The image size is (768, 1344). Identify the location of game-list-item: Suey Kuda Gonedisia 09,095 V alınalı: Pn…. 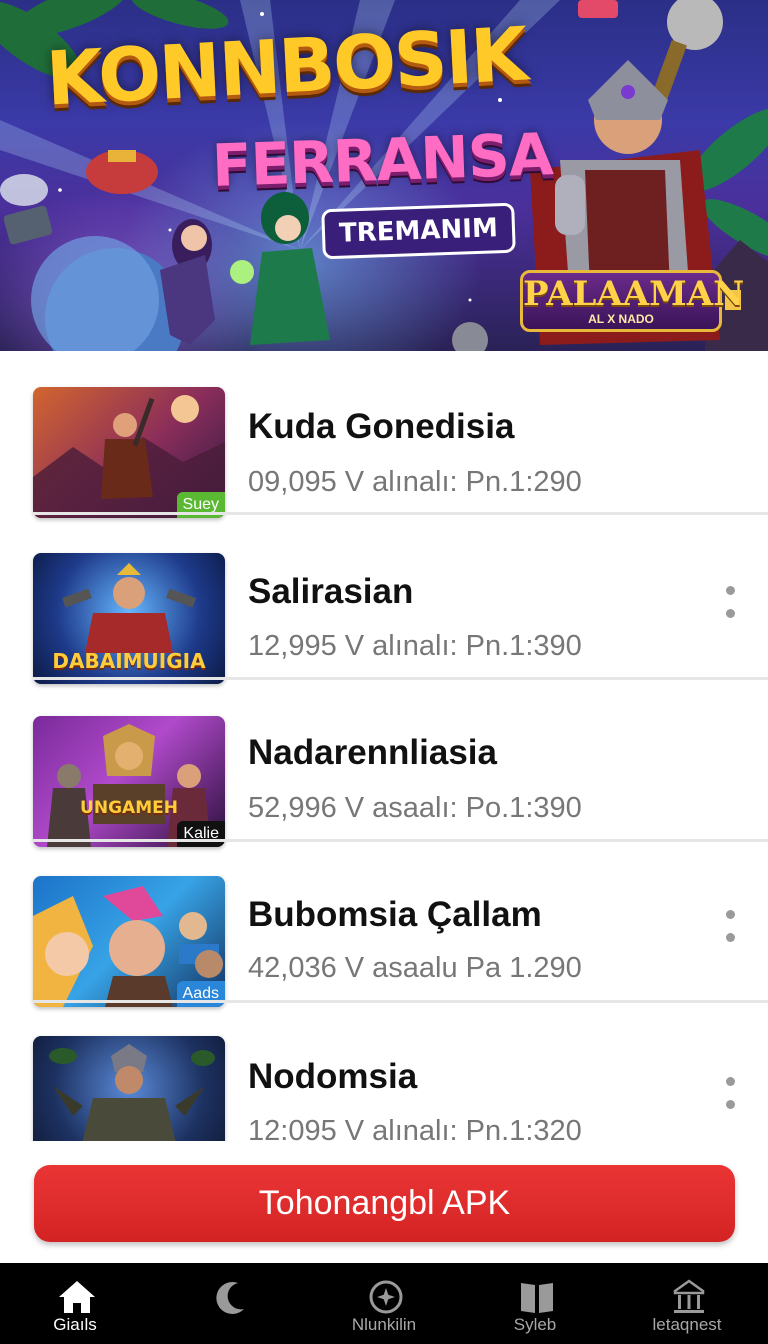
(384, 434).